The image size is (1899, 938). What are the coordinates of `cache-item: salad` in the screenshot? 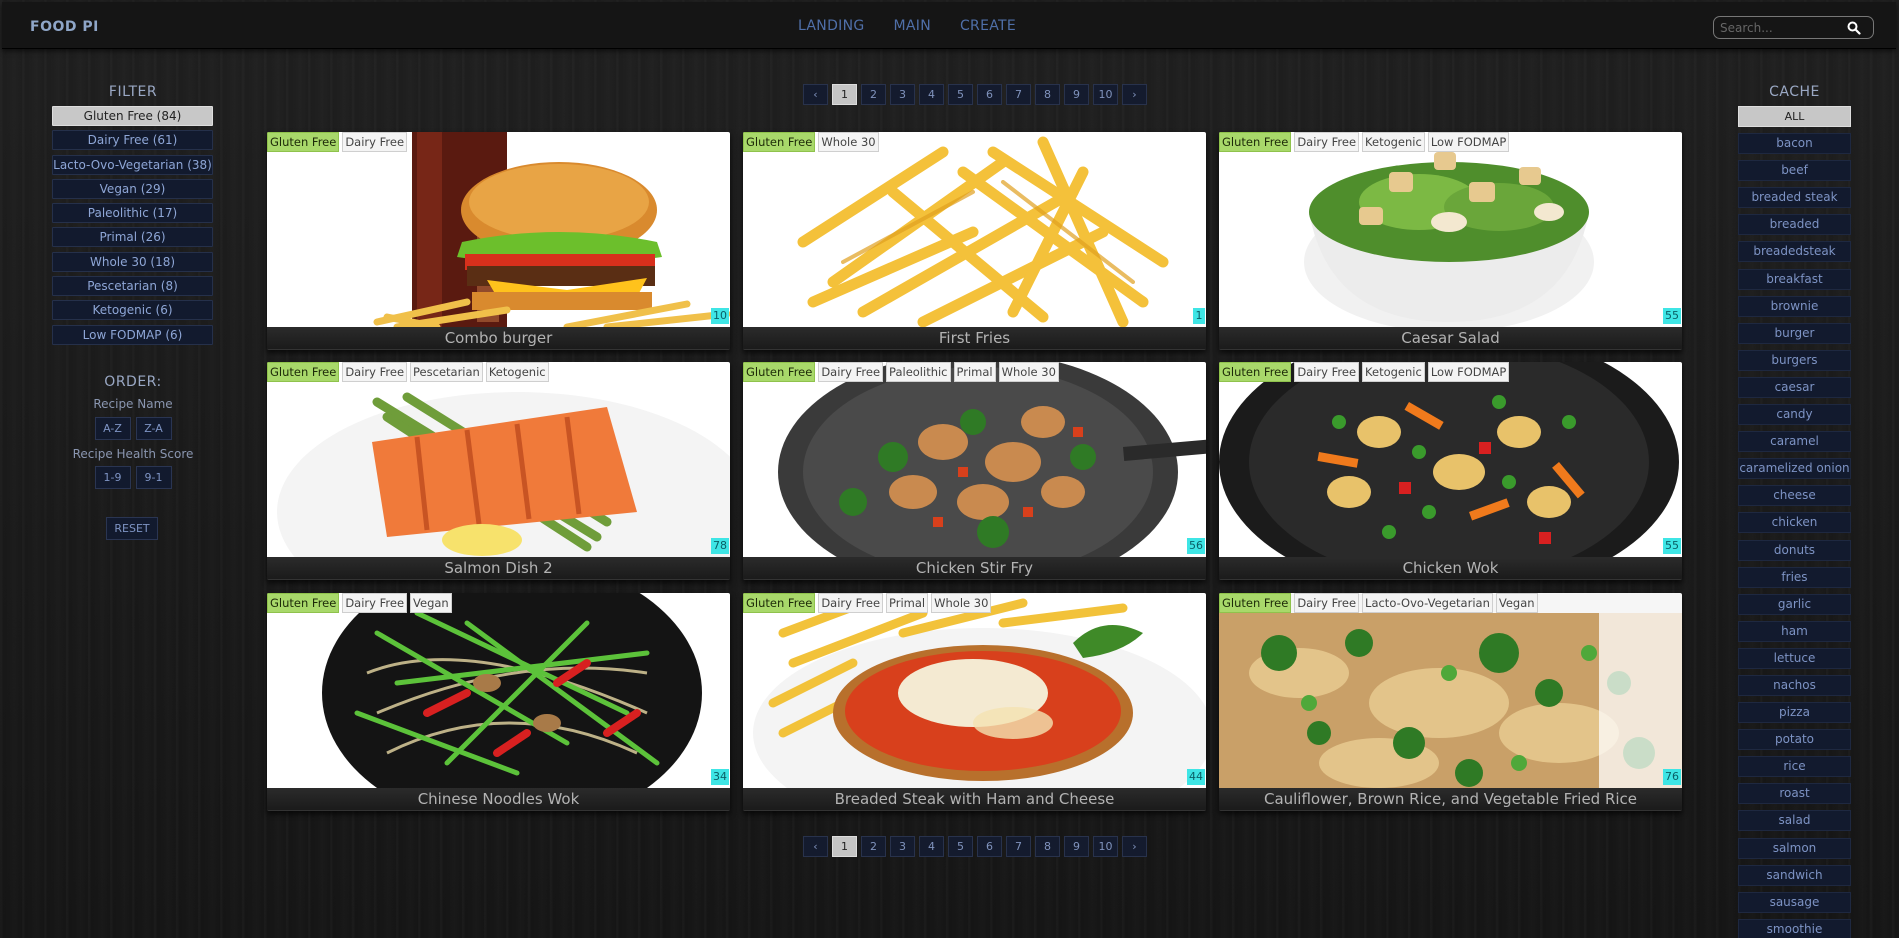 It's located at (1794, 821).